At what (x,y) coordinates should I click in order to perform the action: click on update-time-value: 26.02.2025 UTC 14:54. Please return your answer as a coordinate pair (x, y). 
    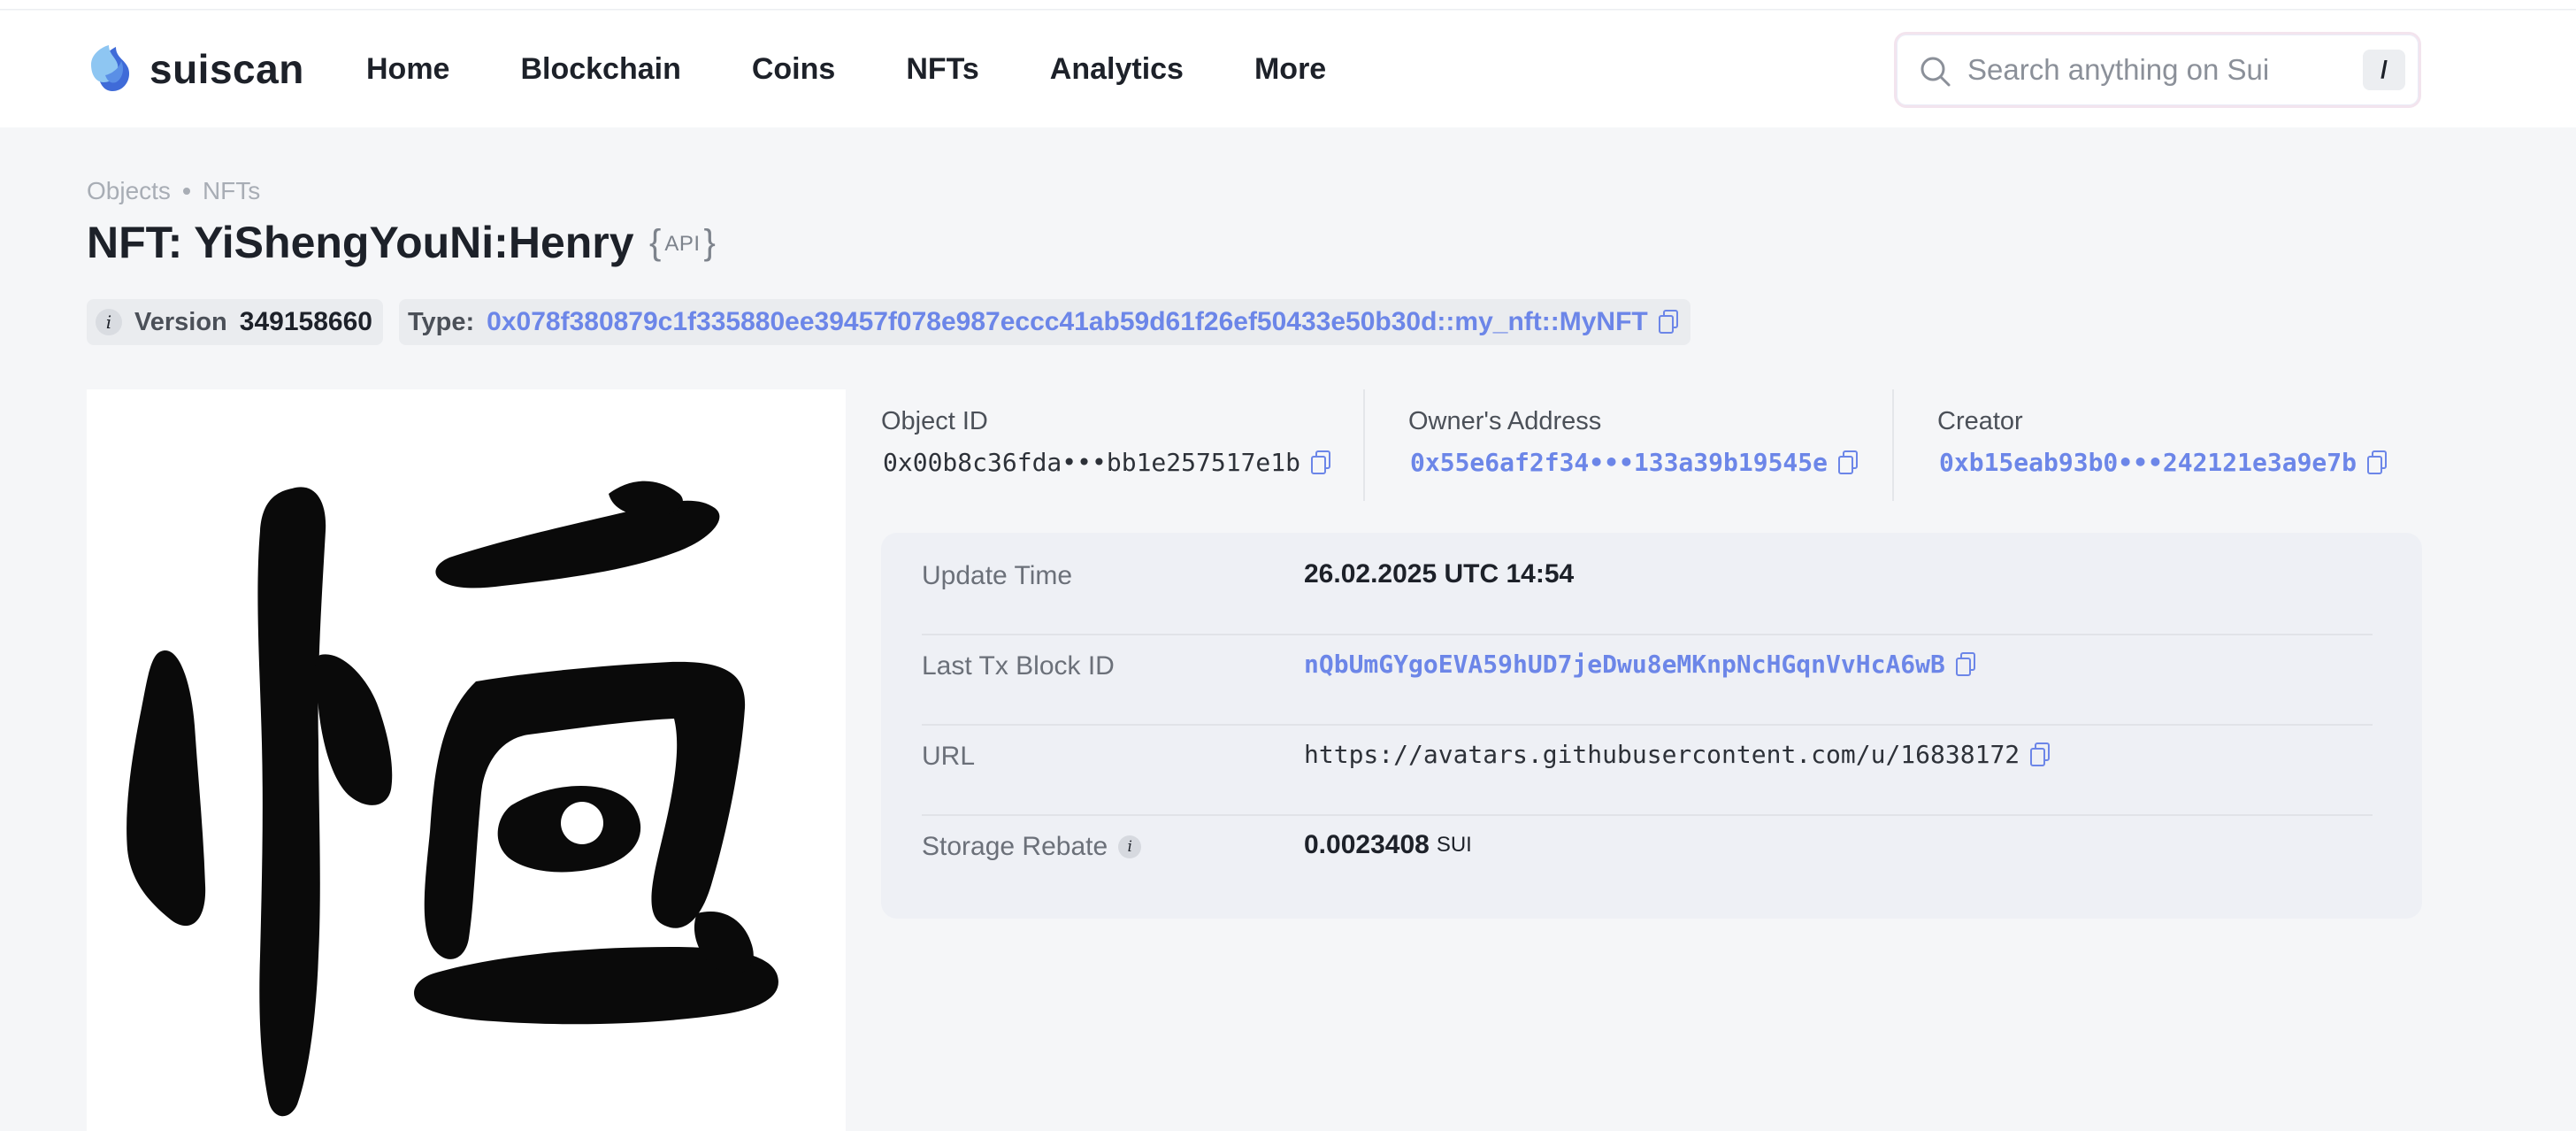
    Looking at the image, I should click on (1439, 574).